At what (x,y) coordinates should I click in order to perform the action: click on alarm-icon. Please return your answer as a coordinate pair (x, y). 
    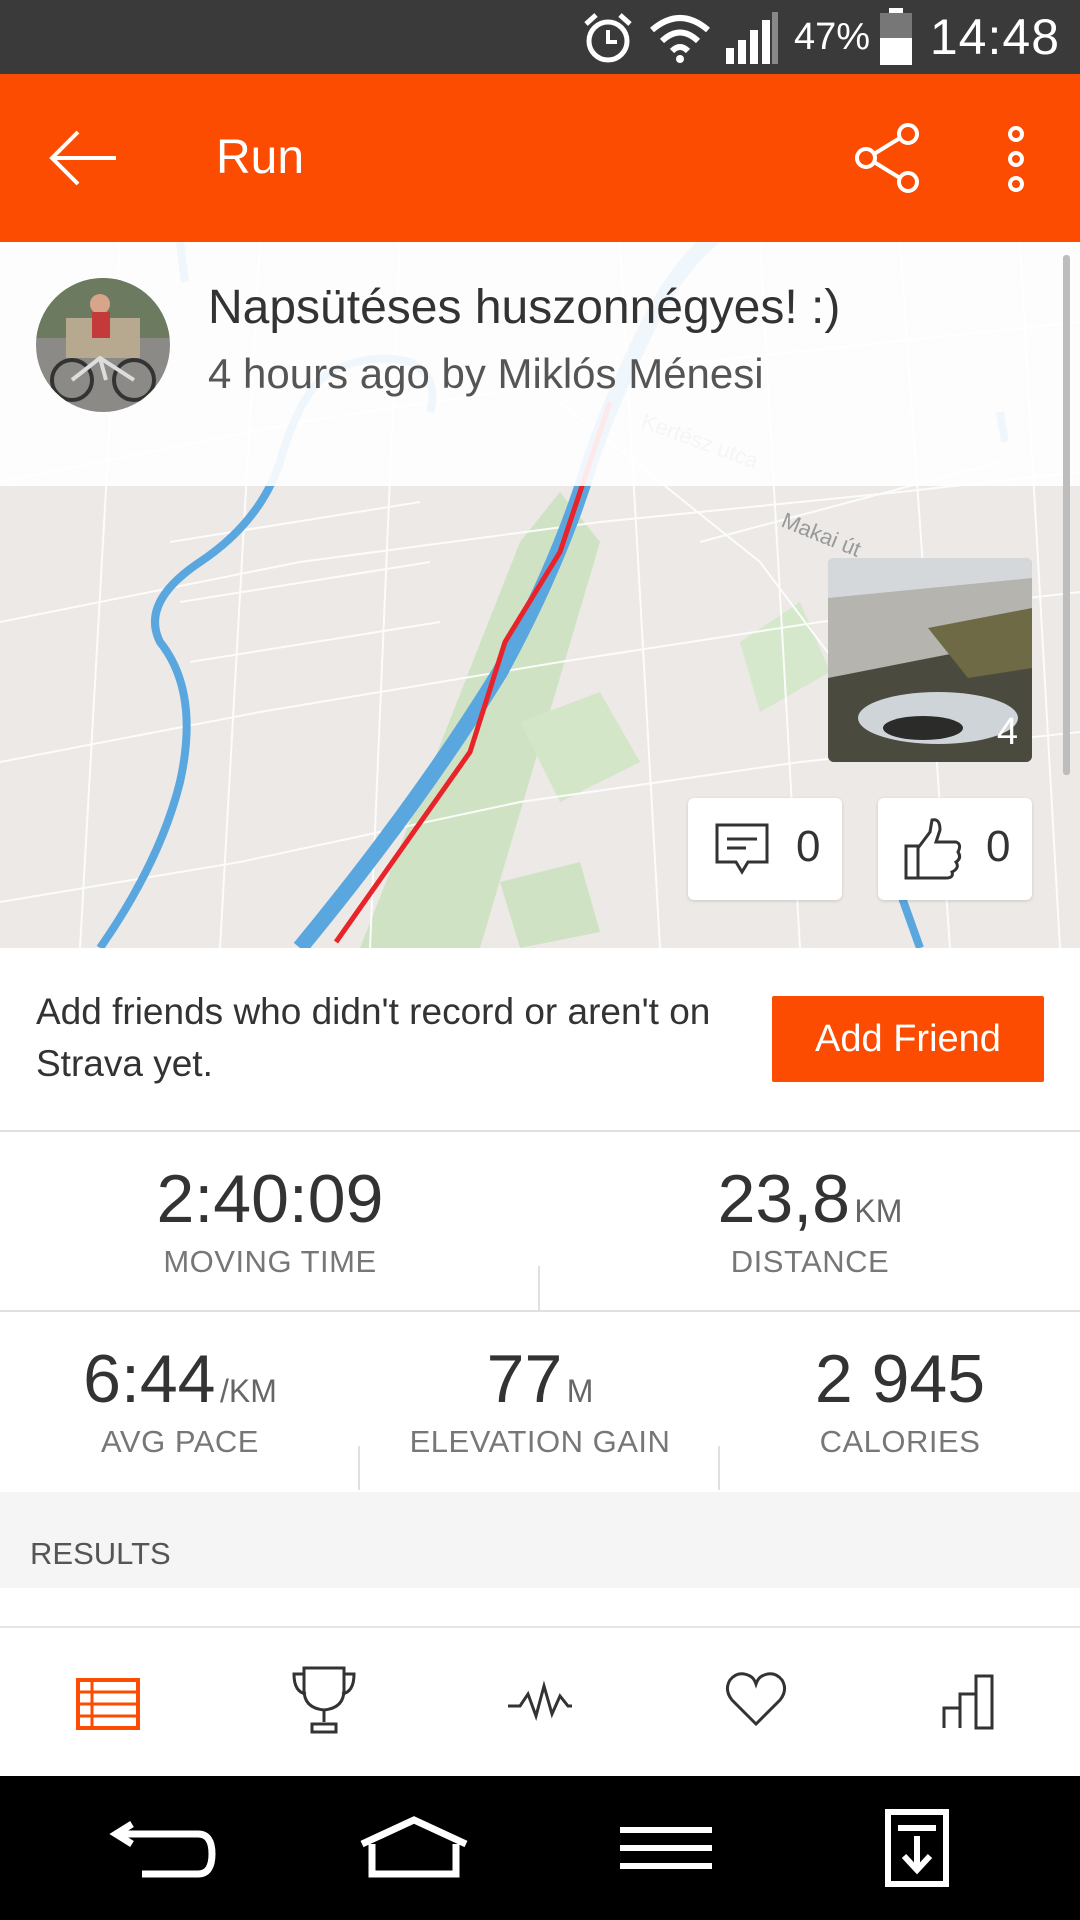
    Looking at the image, I should click on (608, 38).